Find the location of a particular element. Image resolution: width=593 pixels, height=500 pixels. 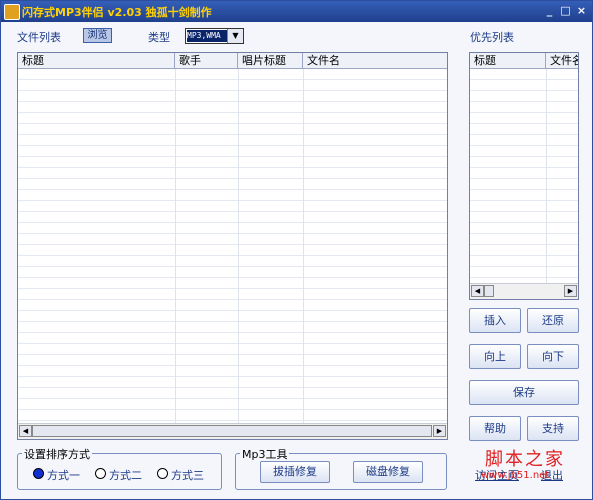

type-select-value: MP3,WMA is located at coordinates (207, 36).